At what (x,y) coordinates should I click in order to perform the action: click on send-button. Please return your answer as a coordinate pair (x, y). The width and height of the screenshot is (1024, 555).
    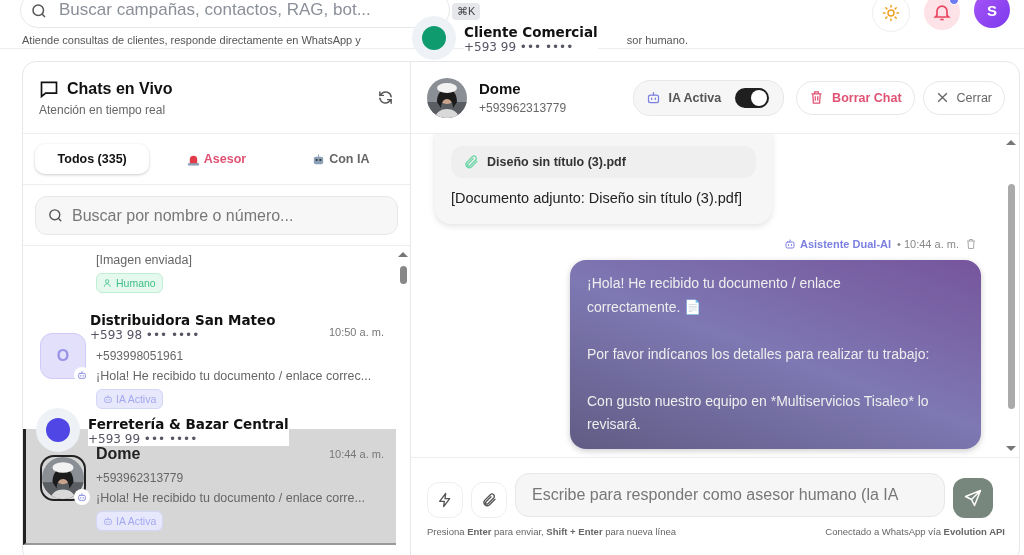
    Looking at the image, I should click on (973, 498).